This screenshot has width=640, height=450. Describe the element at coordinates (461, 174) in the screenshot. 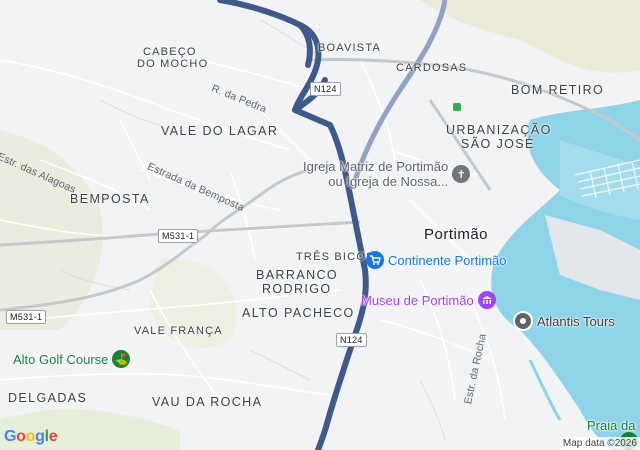

I see `church-icon: ✝` at that location.